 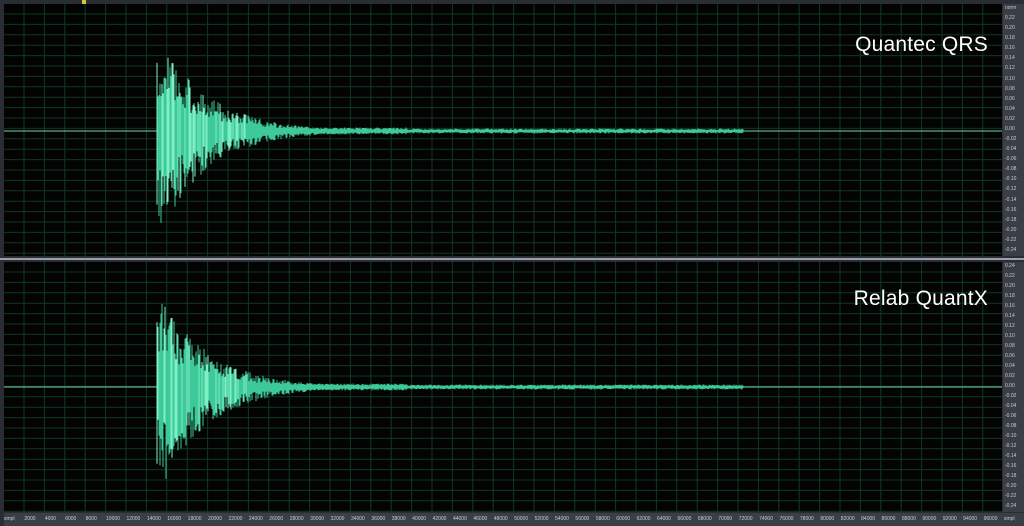 What do you see at coordinates (582, 519) in the screenshot?
I see `time-tick-label: 56000` at bounding box center [582, 519].